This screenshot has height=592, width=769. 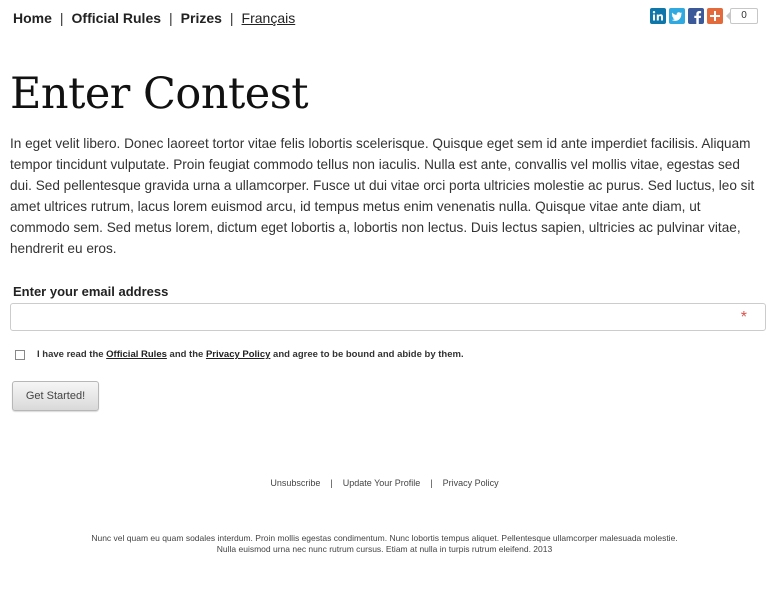 What do you see at coordinates (32, 18) in the screenshot?
I see `nav-home-link: Home` at bounding box center [32, 18].